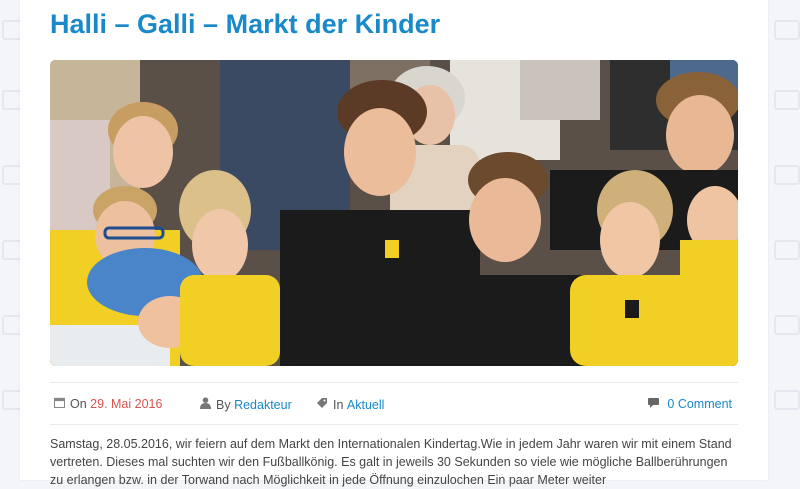 The width and height of the screenshot is (800, 489). What do you see at coordinates (654, 404) in the screenshot?
I see `comment-icon` at bounding box center [654, 404].